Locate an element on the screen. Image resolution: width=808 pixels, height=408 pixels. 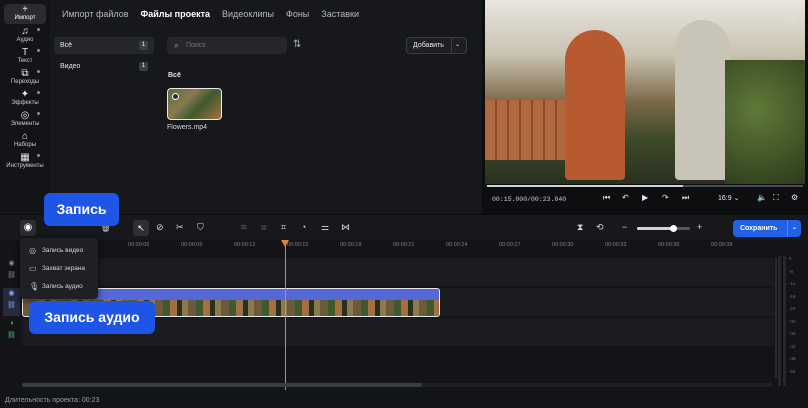
step-back-icon: ↶ is located at coordinates (625, 197).